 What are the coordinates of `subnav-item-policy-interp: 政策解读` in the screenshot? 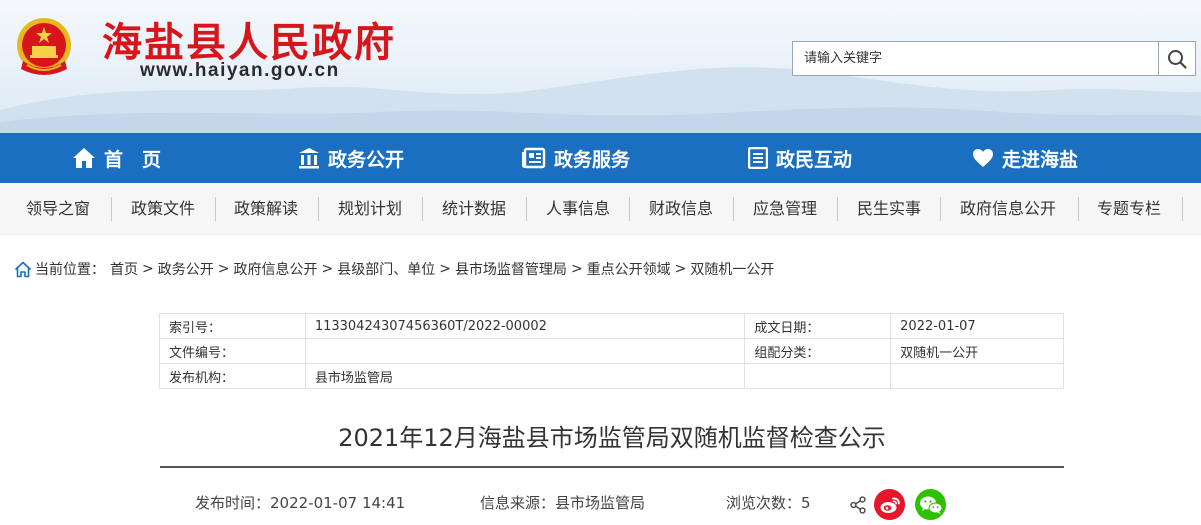 It's located at (266, 209).